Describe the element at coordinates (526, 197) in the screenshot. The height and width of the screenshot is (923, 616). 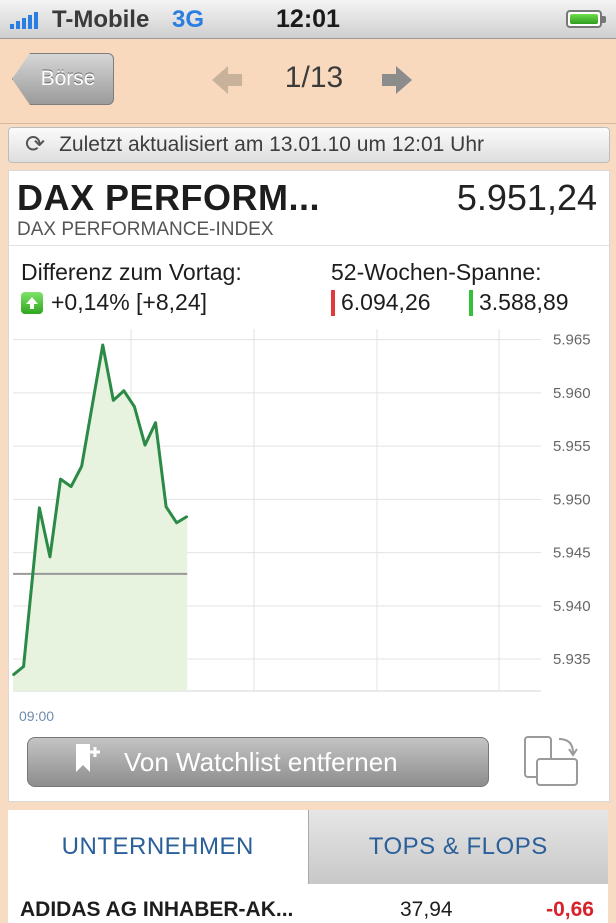
I see `quote-price: 5.951,24` at that location.